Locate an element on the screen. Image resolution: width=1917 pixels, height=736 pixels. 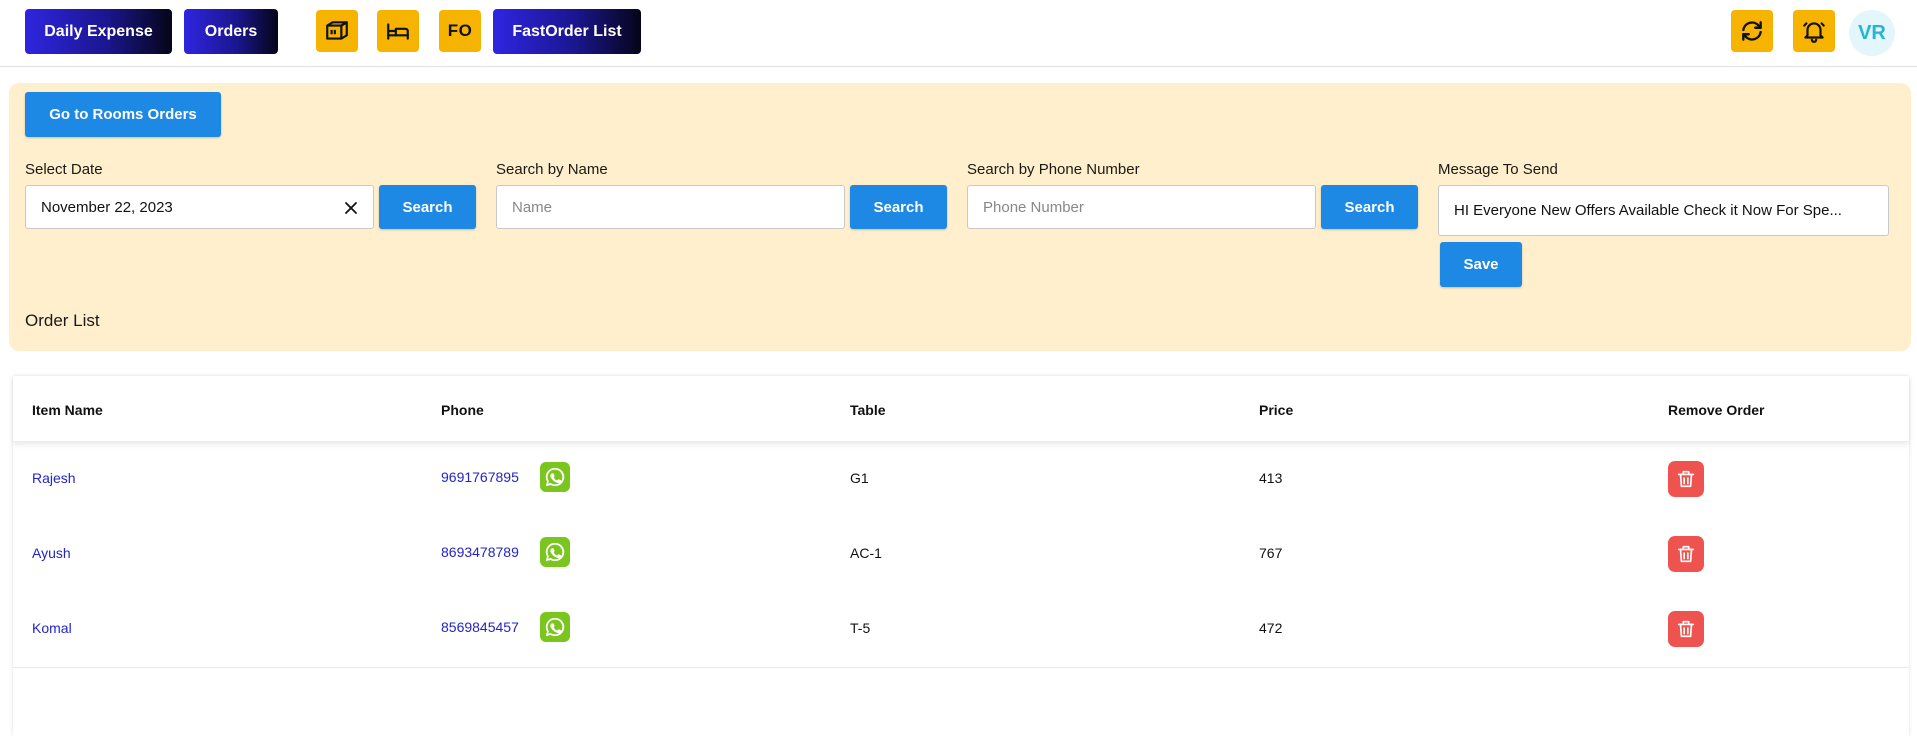
price-value: 767 is located at coordinates (1271, 553).